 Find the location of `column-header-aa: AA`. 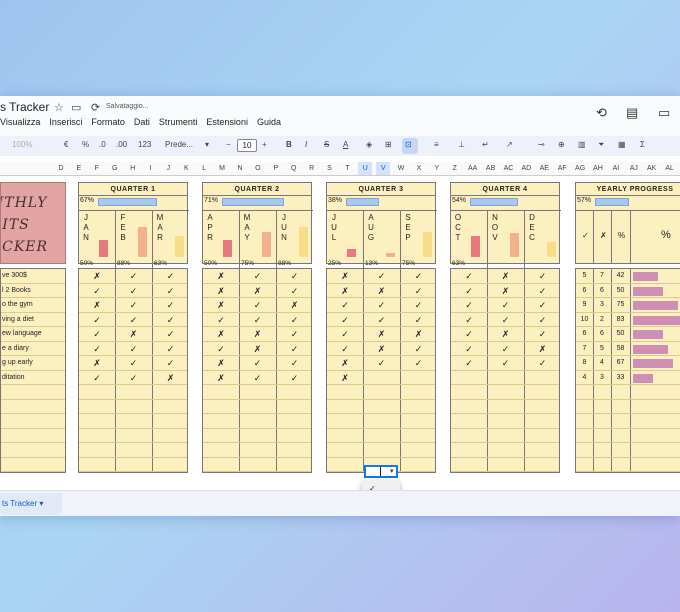

column-header-aa: AA is located at coordinates (473, 168).